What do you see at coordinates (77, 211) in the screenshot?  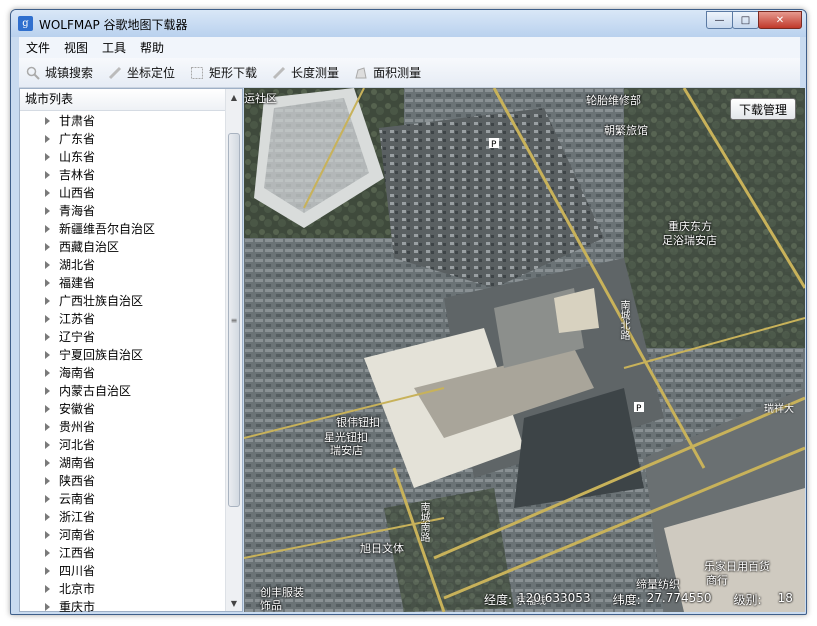 I see `city-tree-item-label: 青海省` at bounding box center [77, 211].